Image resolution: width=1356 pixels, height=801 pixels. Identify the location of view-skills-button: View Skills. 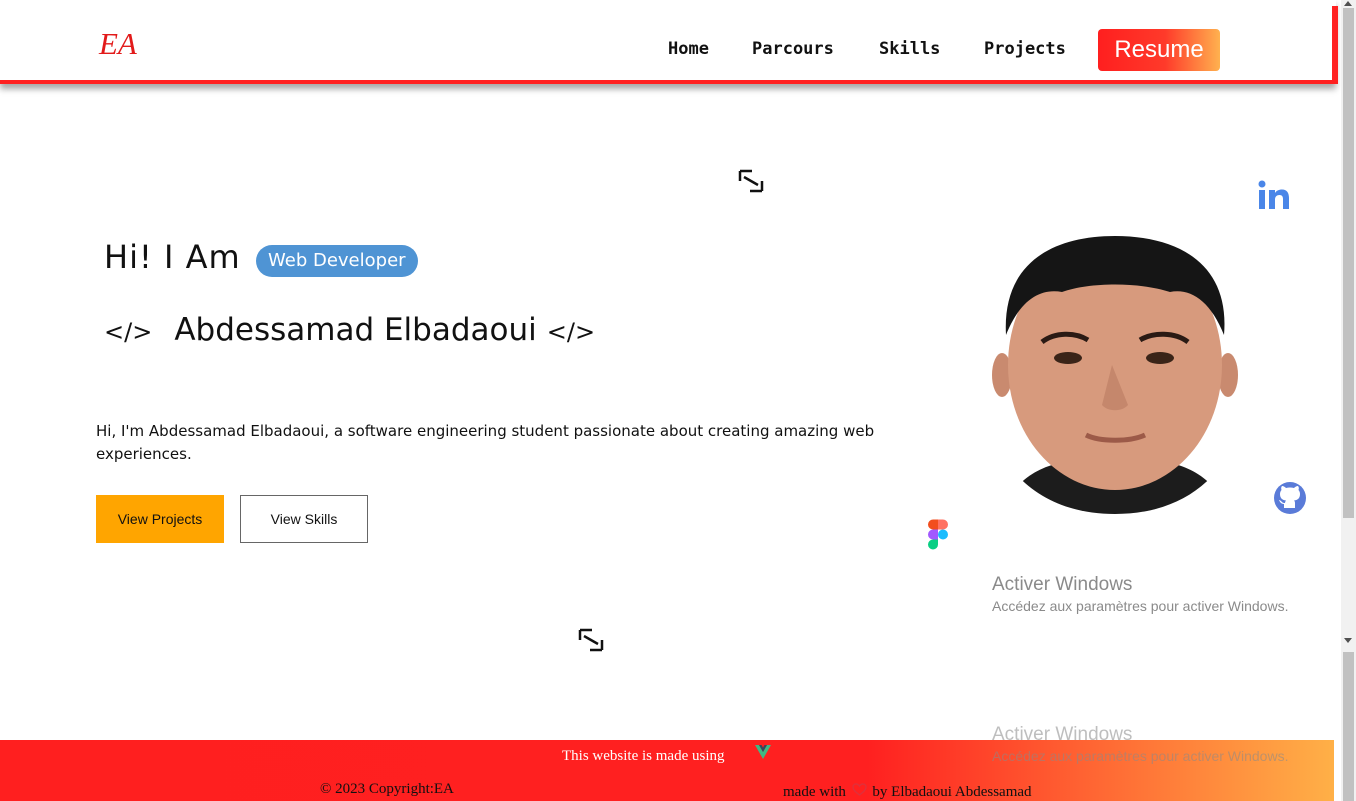
(304, 519).